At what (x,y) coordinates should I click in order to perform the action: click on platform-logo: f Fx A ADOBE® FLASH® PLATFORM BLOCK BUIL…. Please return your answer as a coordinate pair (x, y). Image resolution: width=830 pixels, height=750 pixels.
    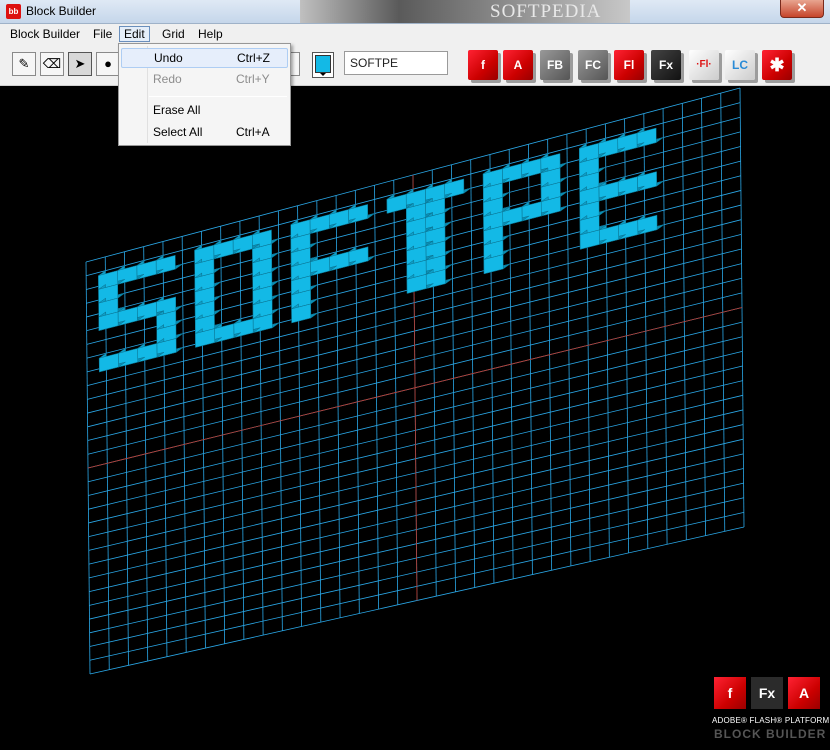
    Looking at the image, I should click on (771, 712).